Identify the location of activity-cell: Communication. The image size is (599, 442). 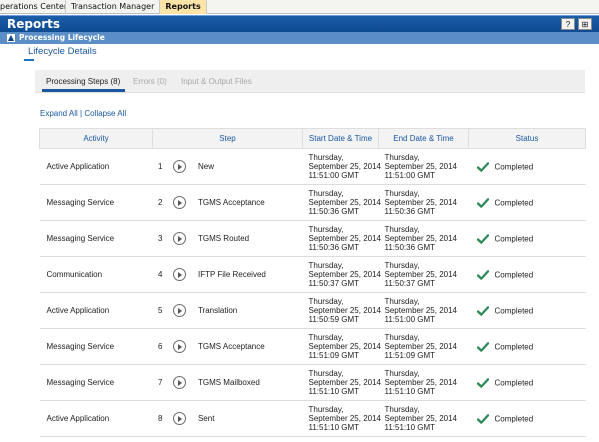
(96, 274).